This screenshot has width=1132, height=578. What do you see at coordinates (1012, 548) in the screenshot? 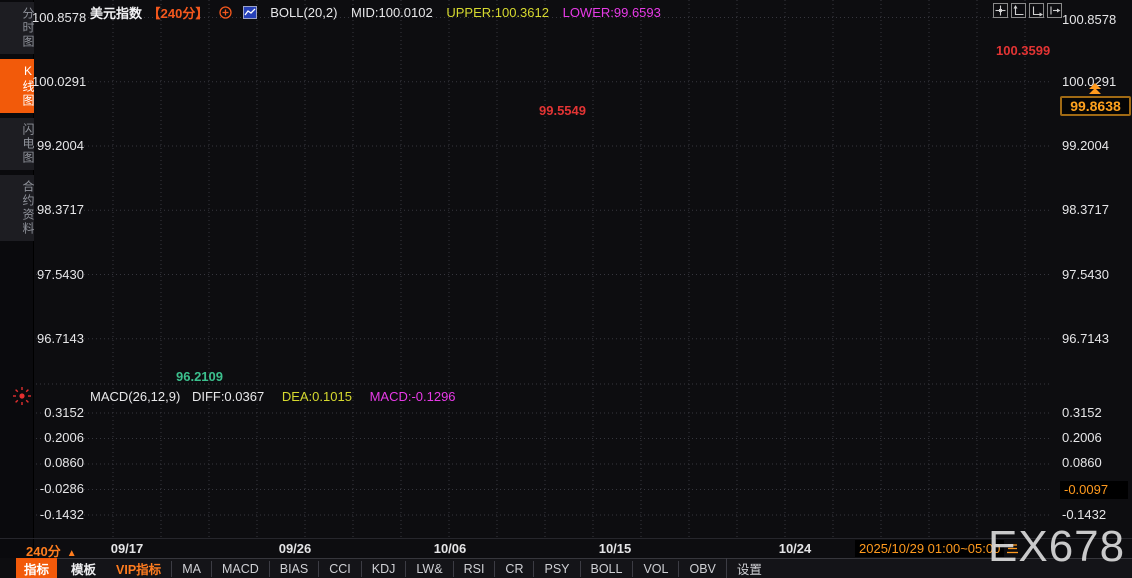
I see `calendar-icon` at bounding box center [1012, 548].